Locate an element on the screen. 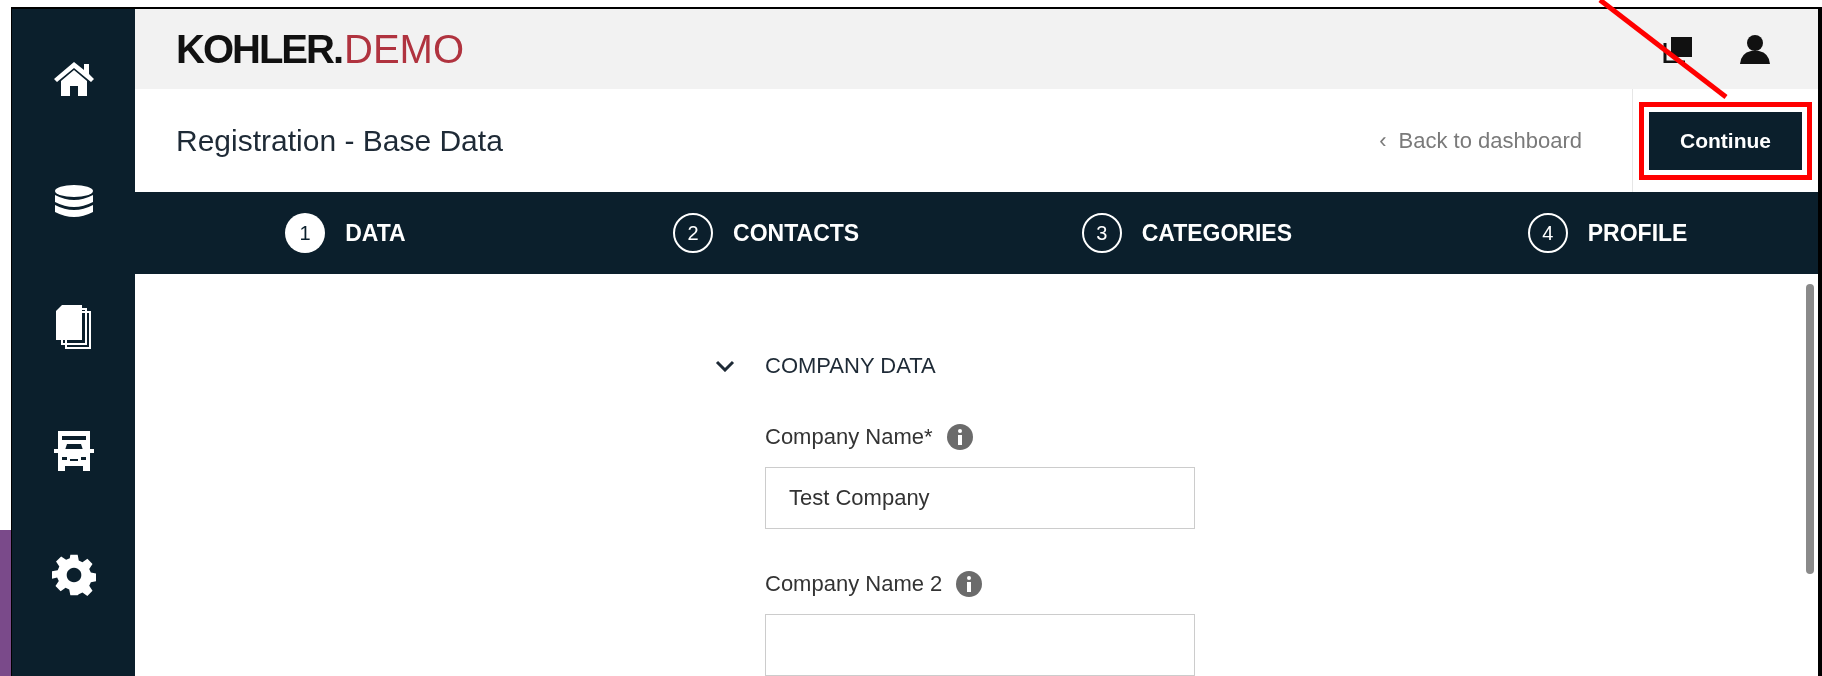  page-title: Registration - Base Data is located at coordinates (339, 141).